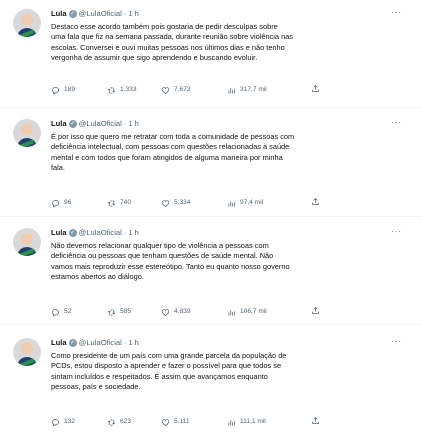 The width and height of the screenshot is (422, 439). What do you see at coordinates (221, 422) in the screenshot?
I see `tweet-actions: 132 623 5.111 111,1 mil` at bounding box center [221, 422].